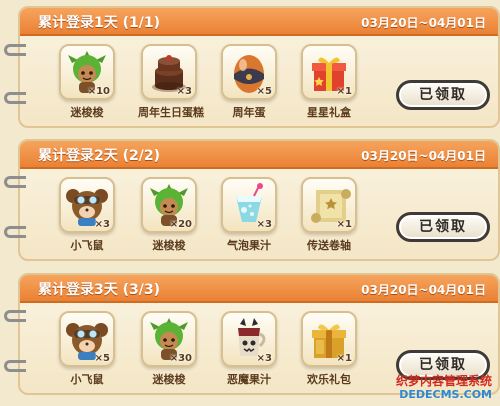 Image resolution: width=500 pixels, height=406 pixels. Describe the element at coordinates (180, 358) in the screenshot. I see `item-count: ×30` at that location.